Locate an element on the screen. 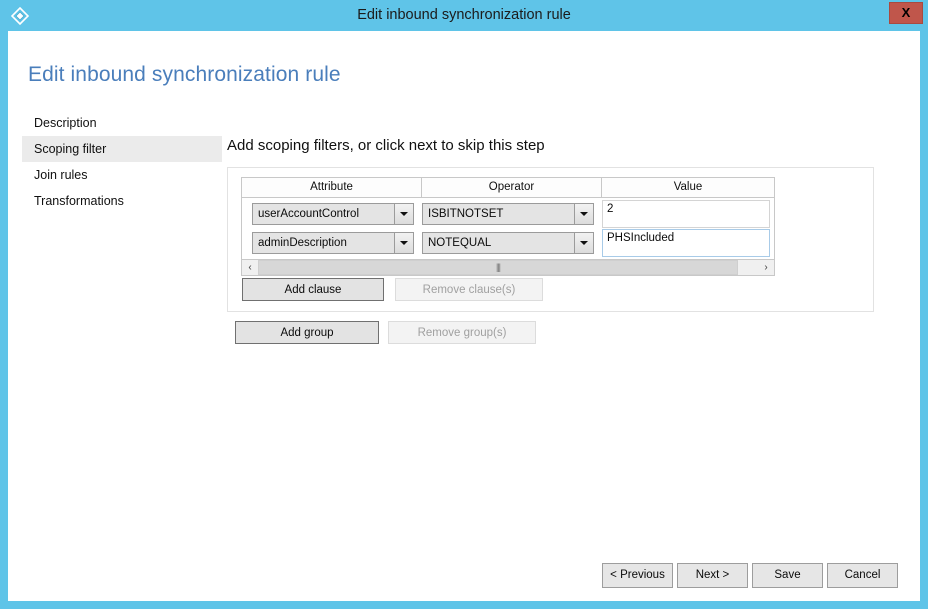 This screenshot has height=609, width=928. scrollbar-track: ||| is located at coordinates (508, 267).